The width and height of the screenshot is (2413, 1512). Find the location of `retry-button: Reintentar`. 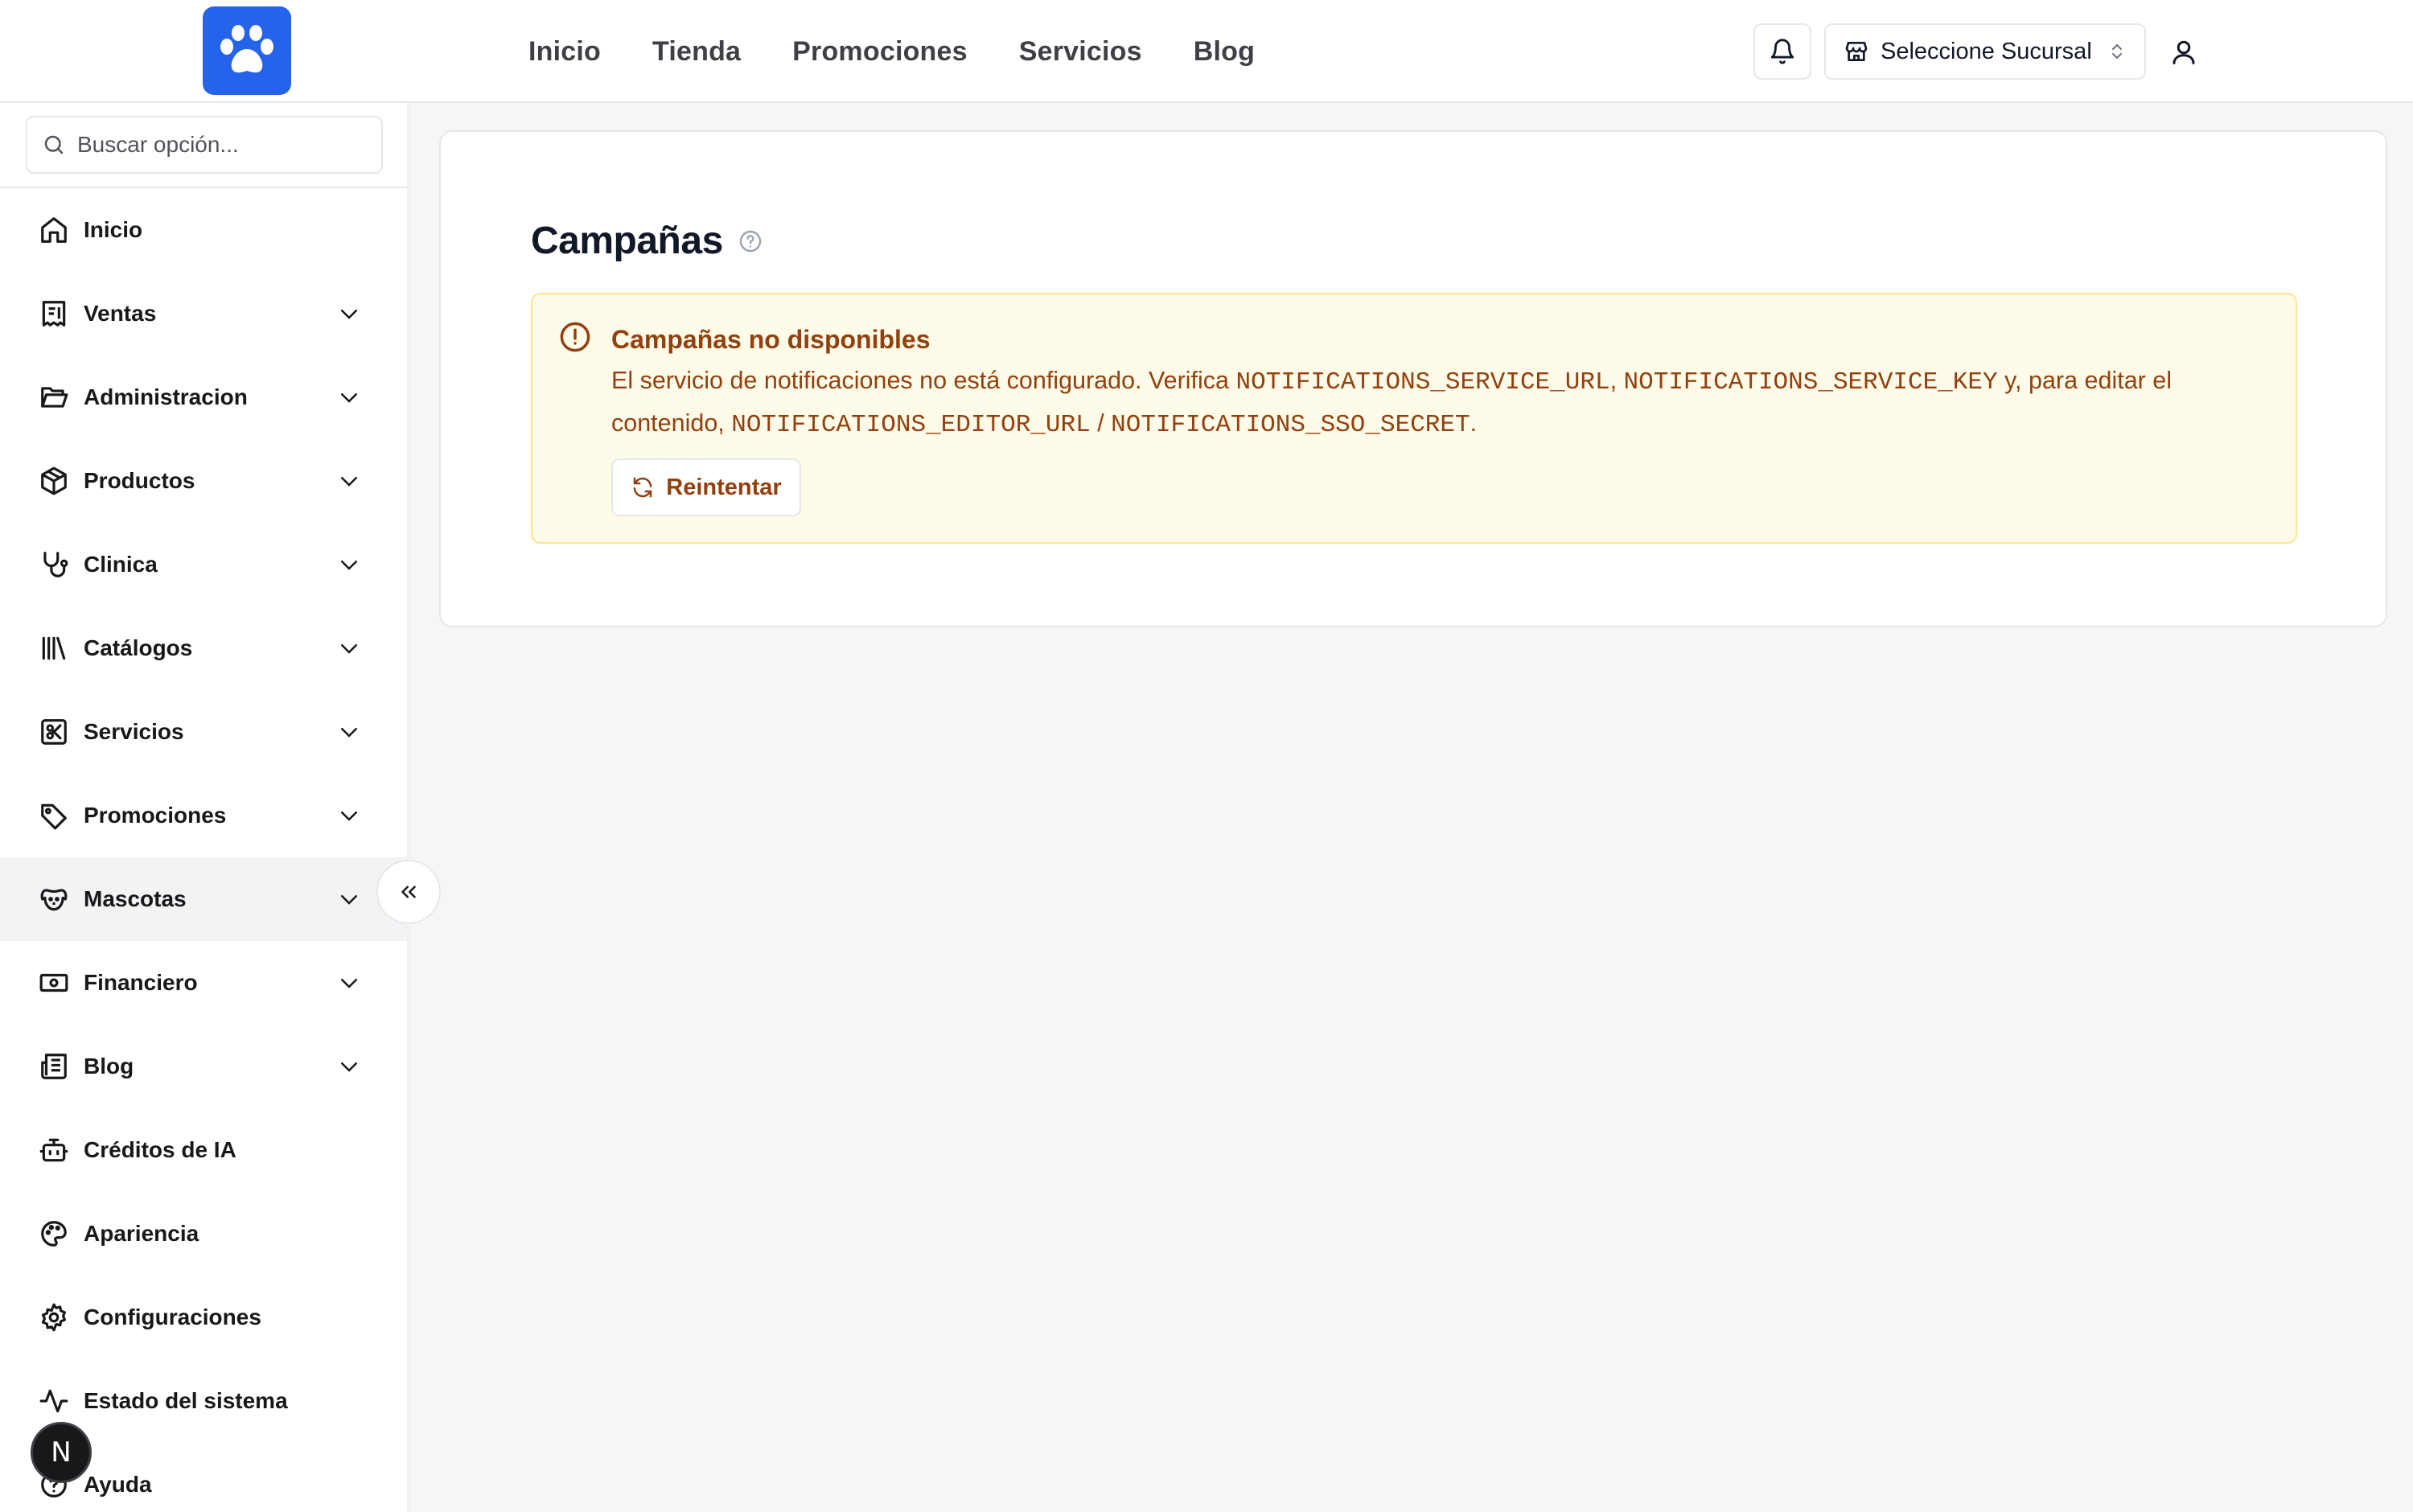

retry-button: Reintentar is located at coordinates (706, 487).